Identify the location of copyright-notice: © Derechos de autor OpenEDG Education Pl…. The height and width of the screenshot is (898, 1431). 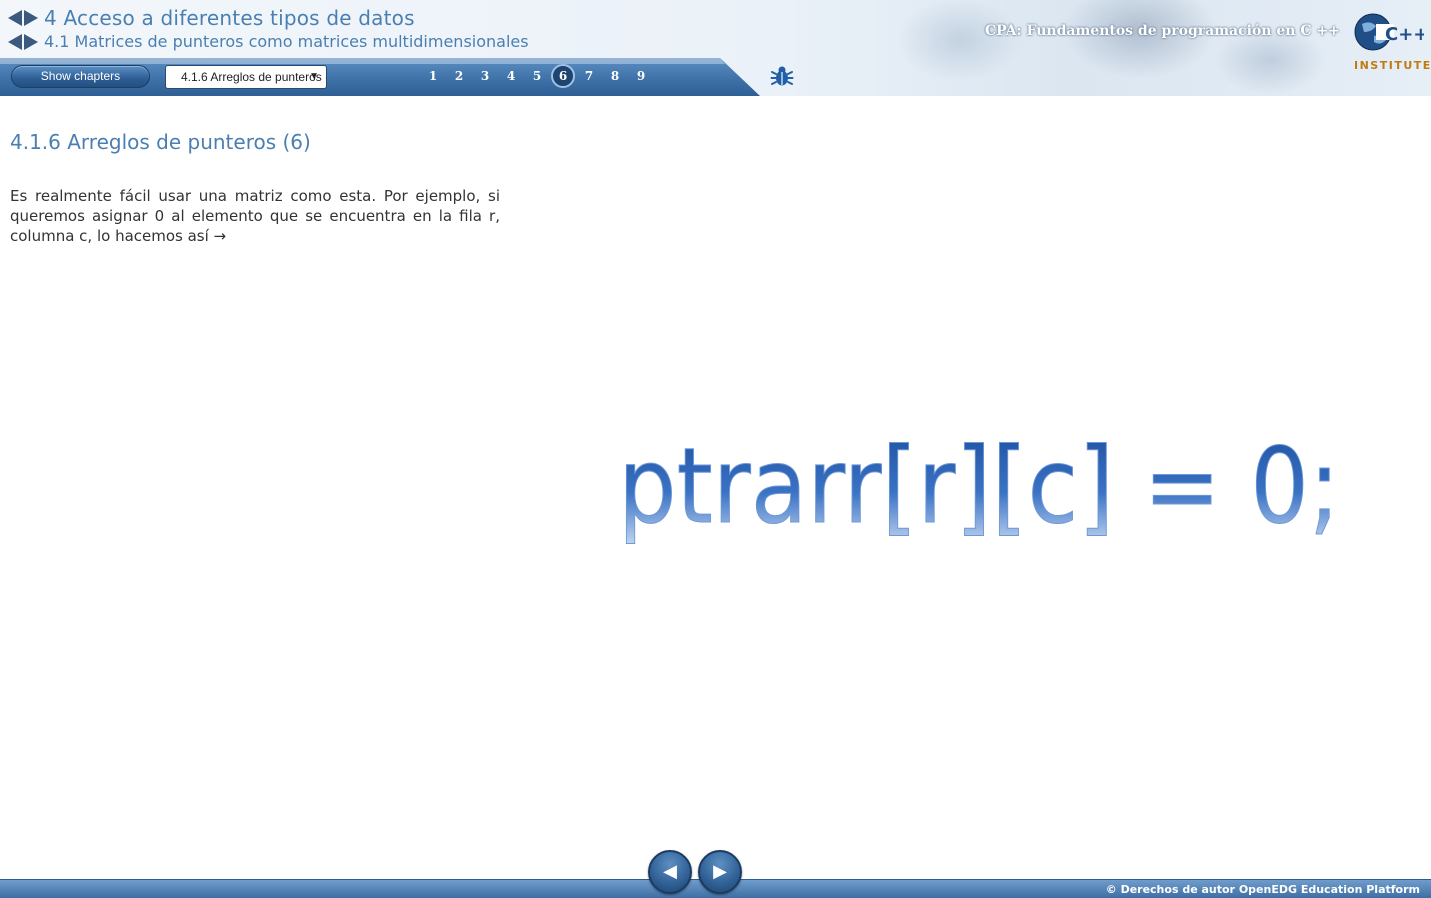
(1262, 889).